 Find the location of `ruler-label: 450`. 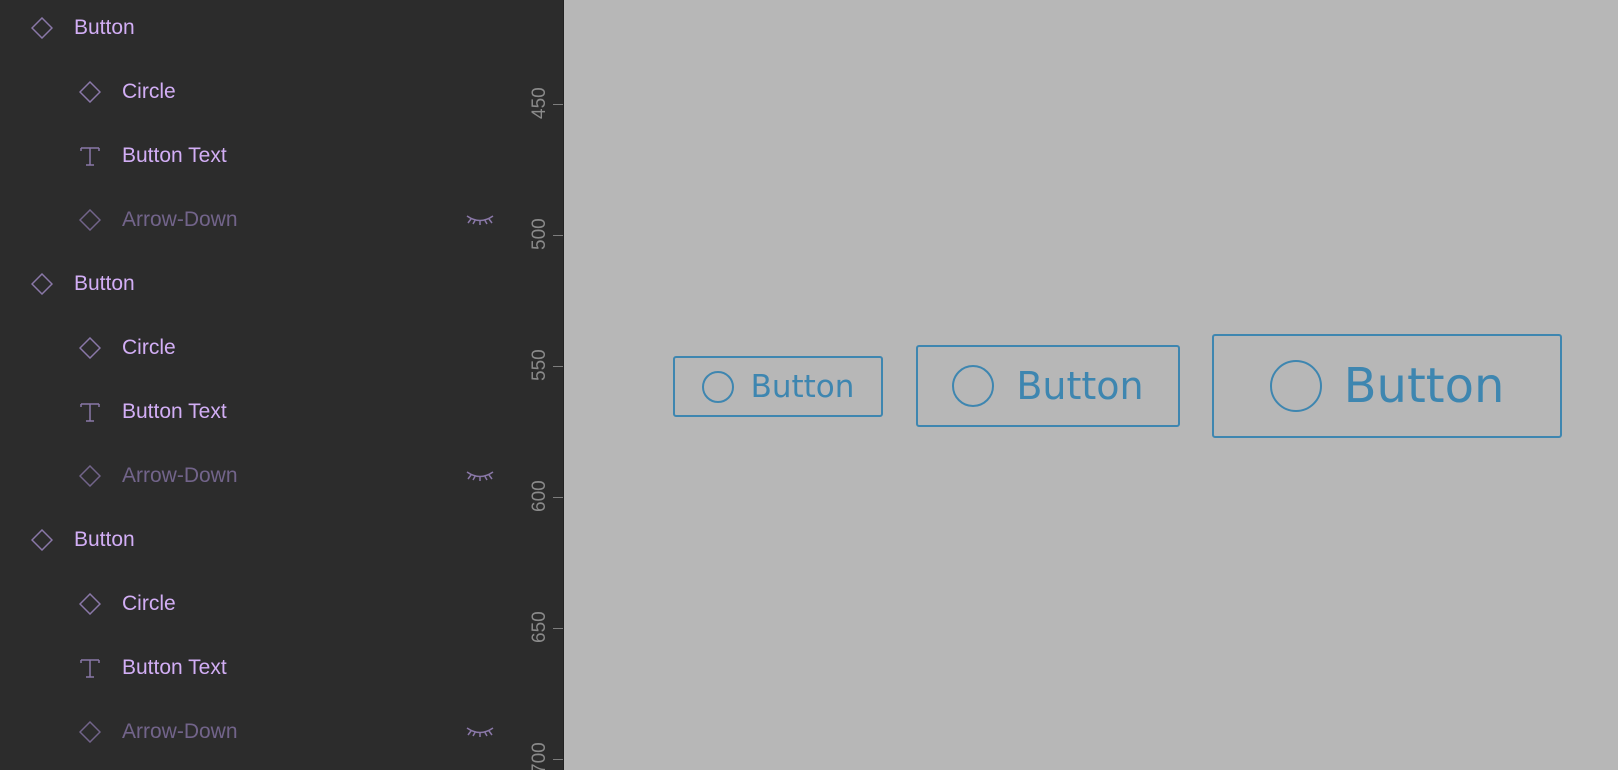

ruler-label: 450 is located at coordinates (539, 103).